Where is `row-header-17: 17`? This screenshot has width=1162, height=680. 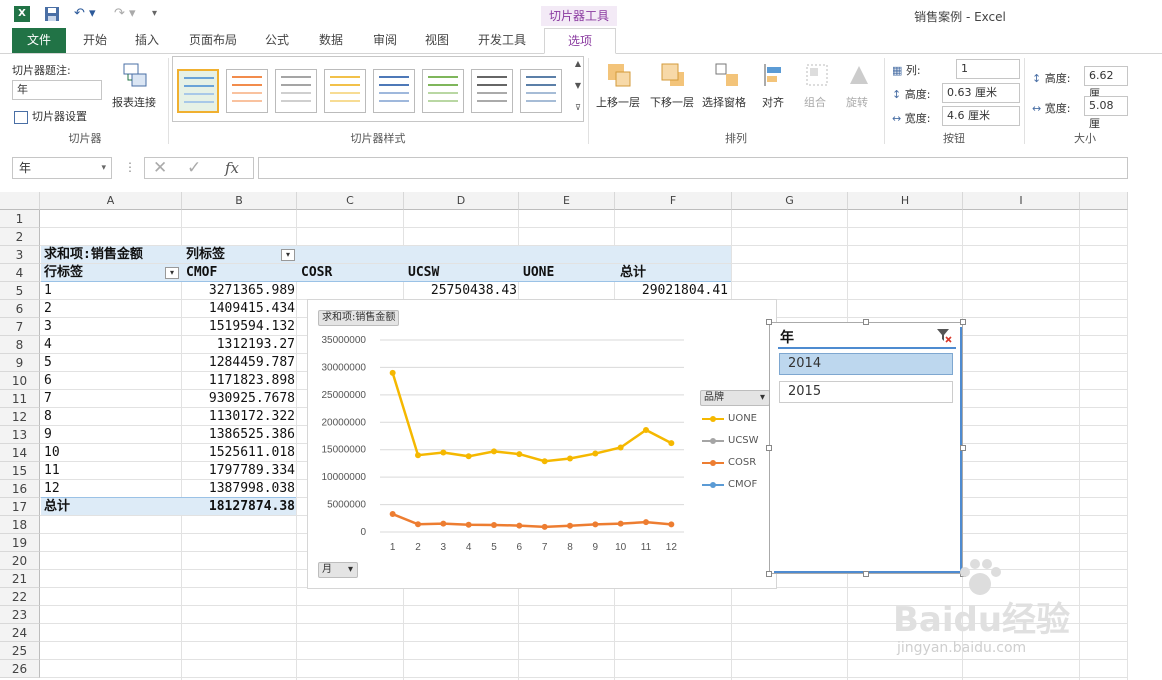
row-header-17: 17 is located at coordinates (20, 507).